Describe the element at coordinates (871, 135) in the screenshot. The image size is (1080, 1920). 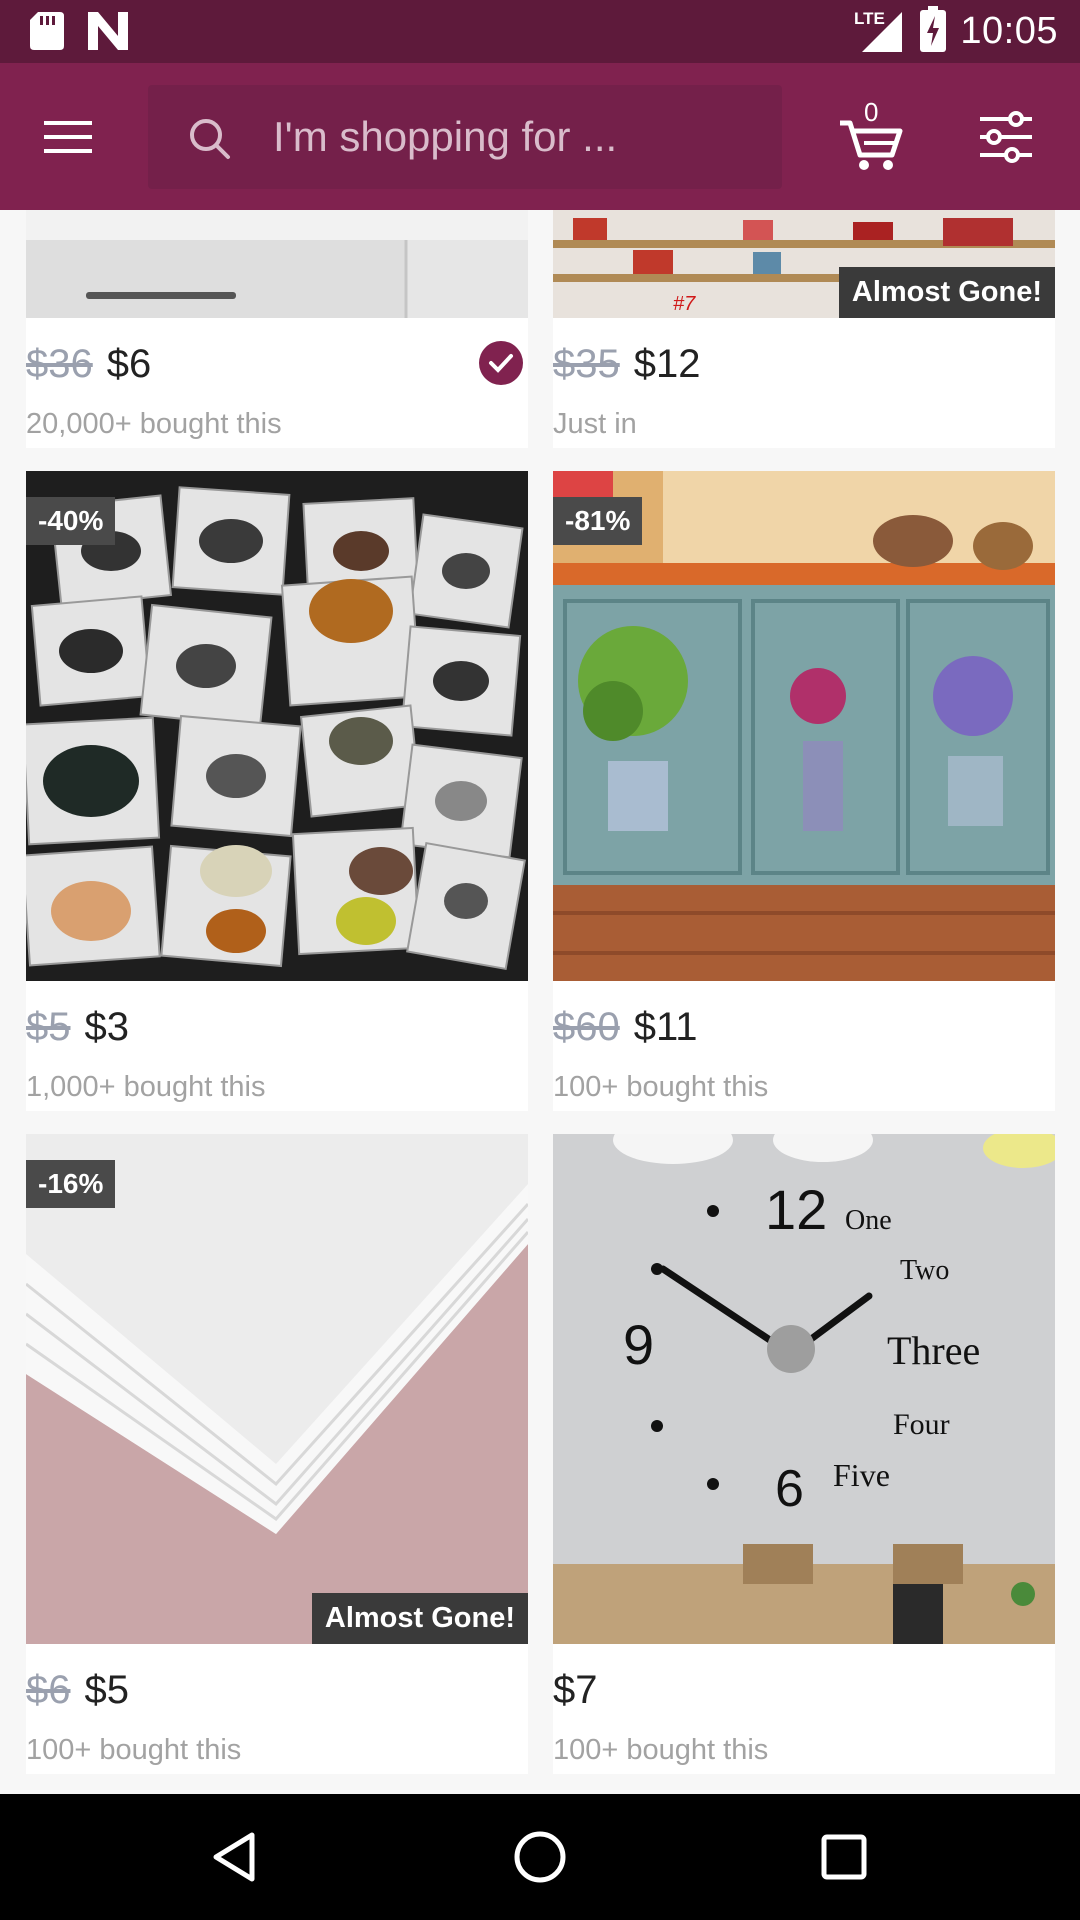
I see `cart-button: 0` at that location.